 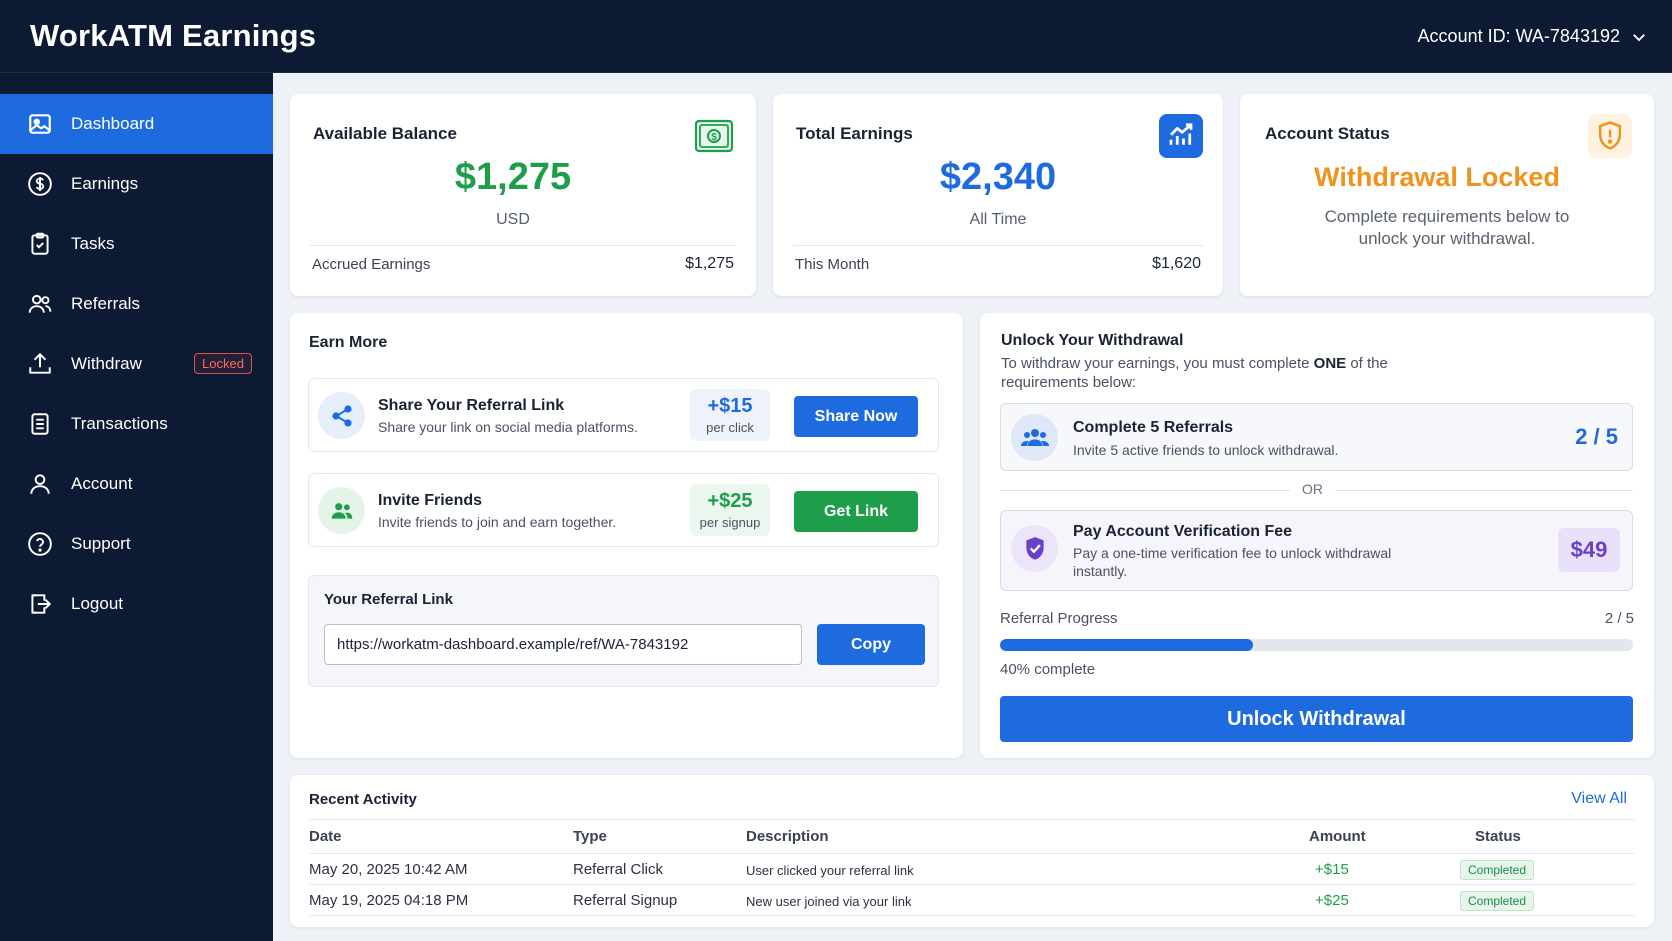 What do you see at coordinates (325, 836) in the screenshot?
I see `column-header-date: Date` at bounding box center [325, 836].